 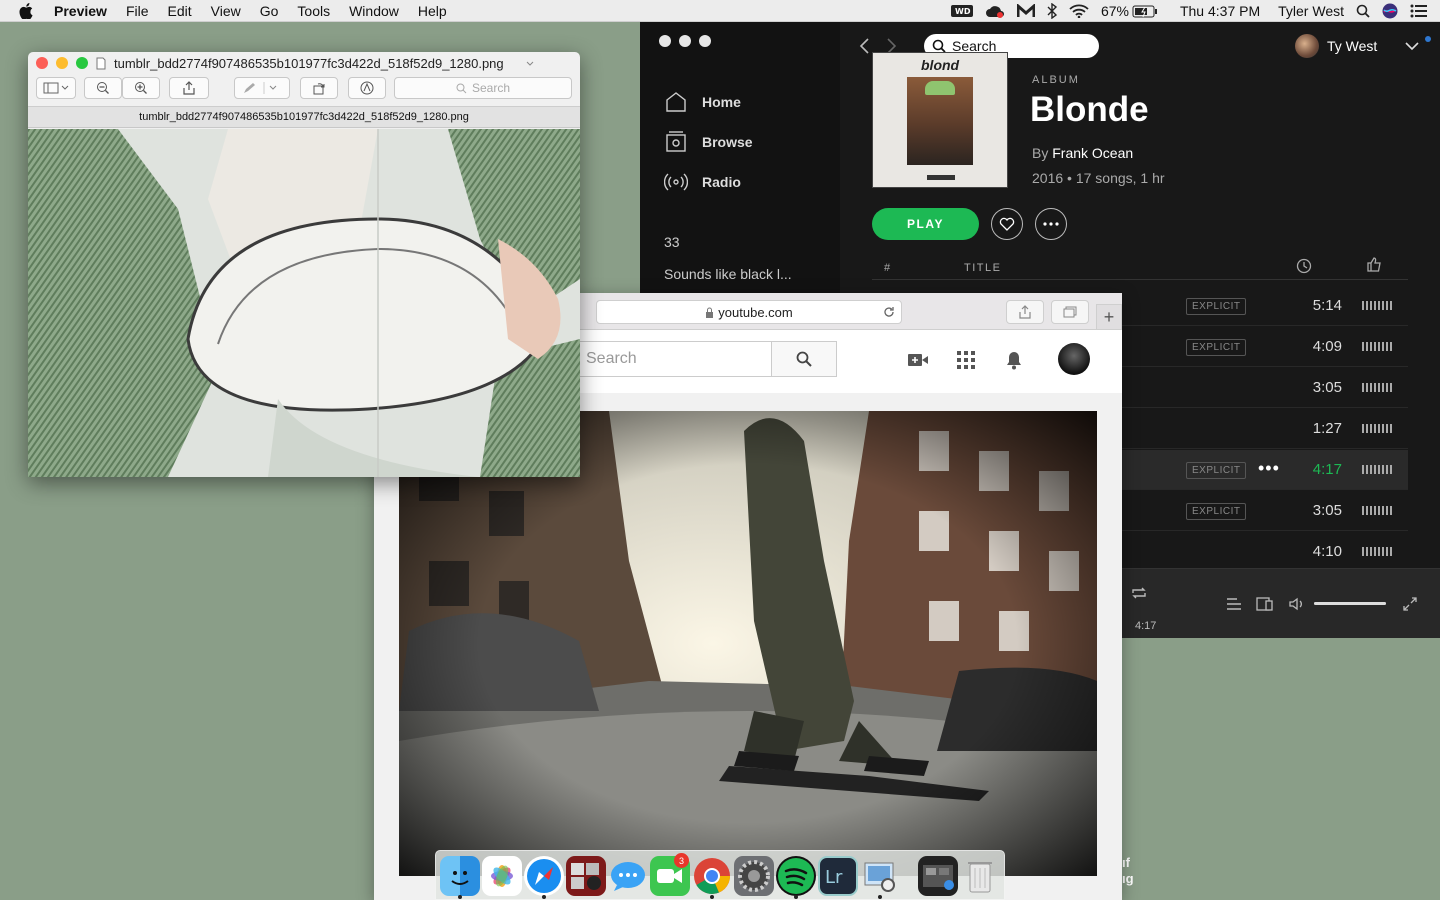 I want to click on save-heart-button, so click(x=1007, y=224).